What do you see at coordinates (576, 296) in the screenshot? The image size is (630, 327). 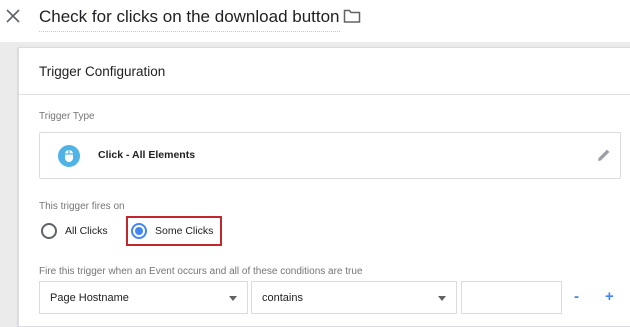 I see `remove-condition-button: -` at bounding box center [576, 296].